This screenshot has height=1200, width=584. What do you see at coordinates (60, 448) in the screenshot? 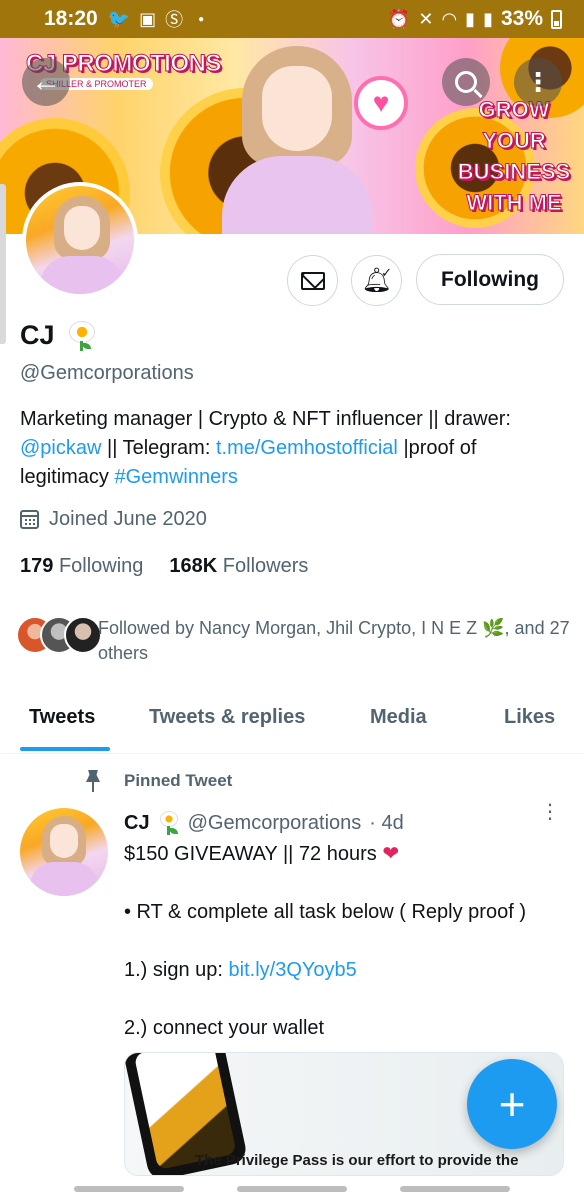
I see `bio-mention-link: @pickaw` at bounding box center [60, 448].